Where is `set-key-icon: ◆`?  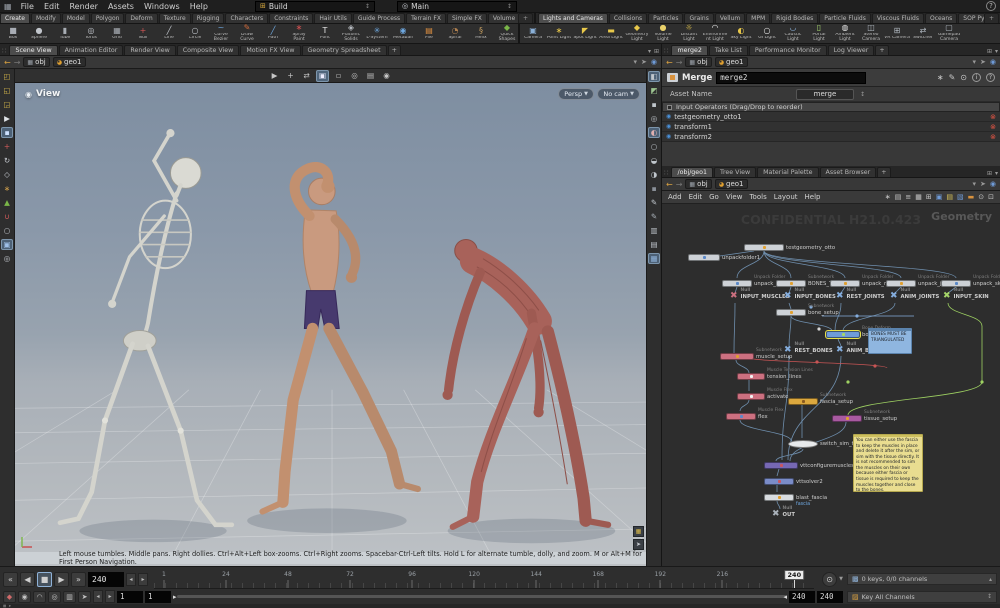
set-key-icon: ◆ is located at coordinates (9, 596).